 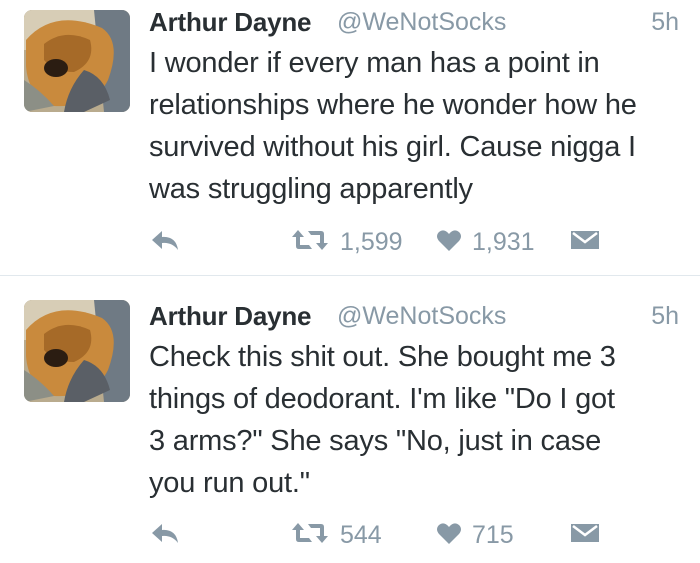 I want to click on retweet-button: 1,599, so click(x=346, y=242).